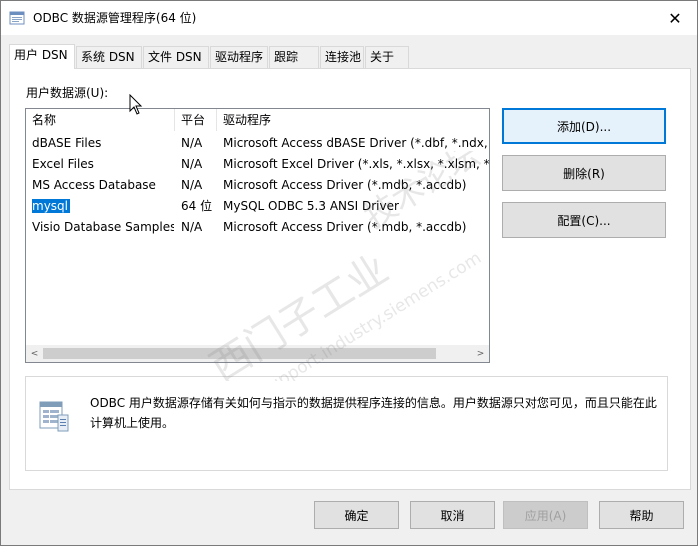 The height and width of the screenshot is (546, 698). What do you see at coordinates (100, 120) in the screenshot?
I see `column-header-name: 名称` at bounding box center [100, 120].